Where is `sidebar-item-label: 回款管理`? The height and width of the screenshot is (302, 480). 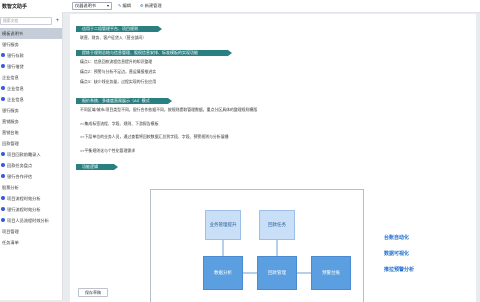
sidebar-item-label: 回款管理 is located at coordinates (10, 143).